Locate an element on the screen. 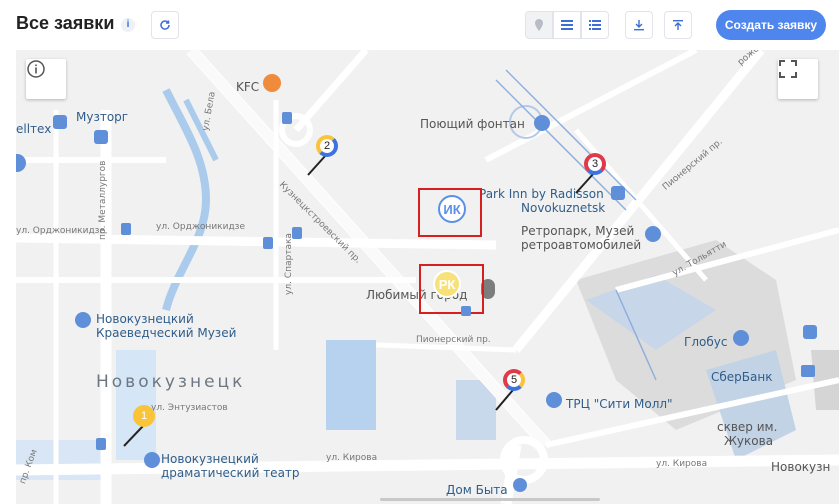 The height and width of the screenshot is (504, 839). detail-view-button is located at coordinates (595, 25).